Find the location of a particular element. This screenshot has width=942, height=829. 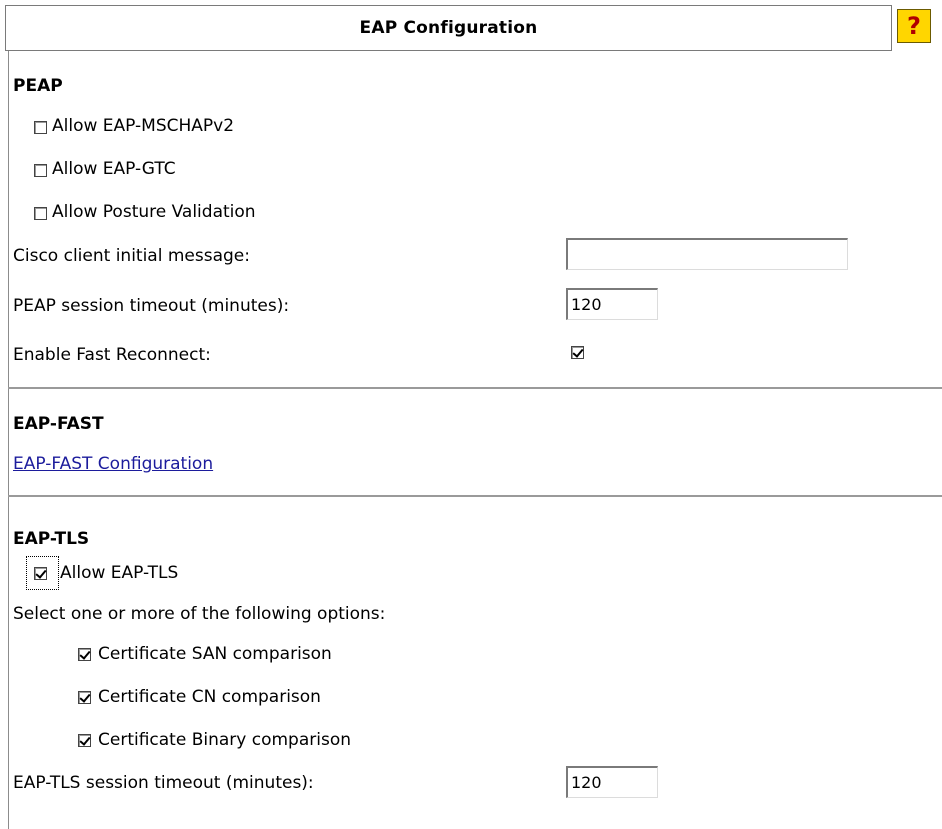

certificate-cn-checkbox is located at coordinates (84, 697).